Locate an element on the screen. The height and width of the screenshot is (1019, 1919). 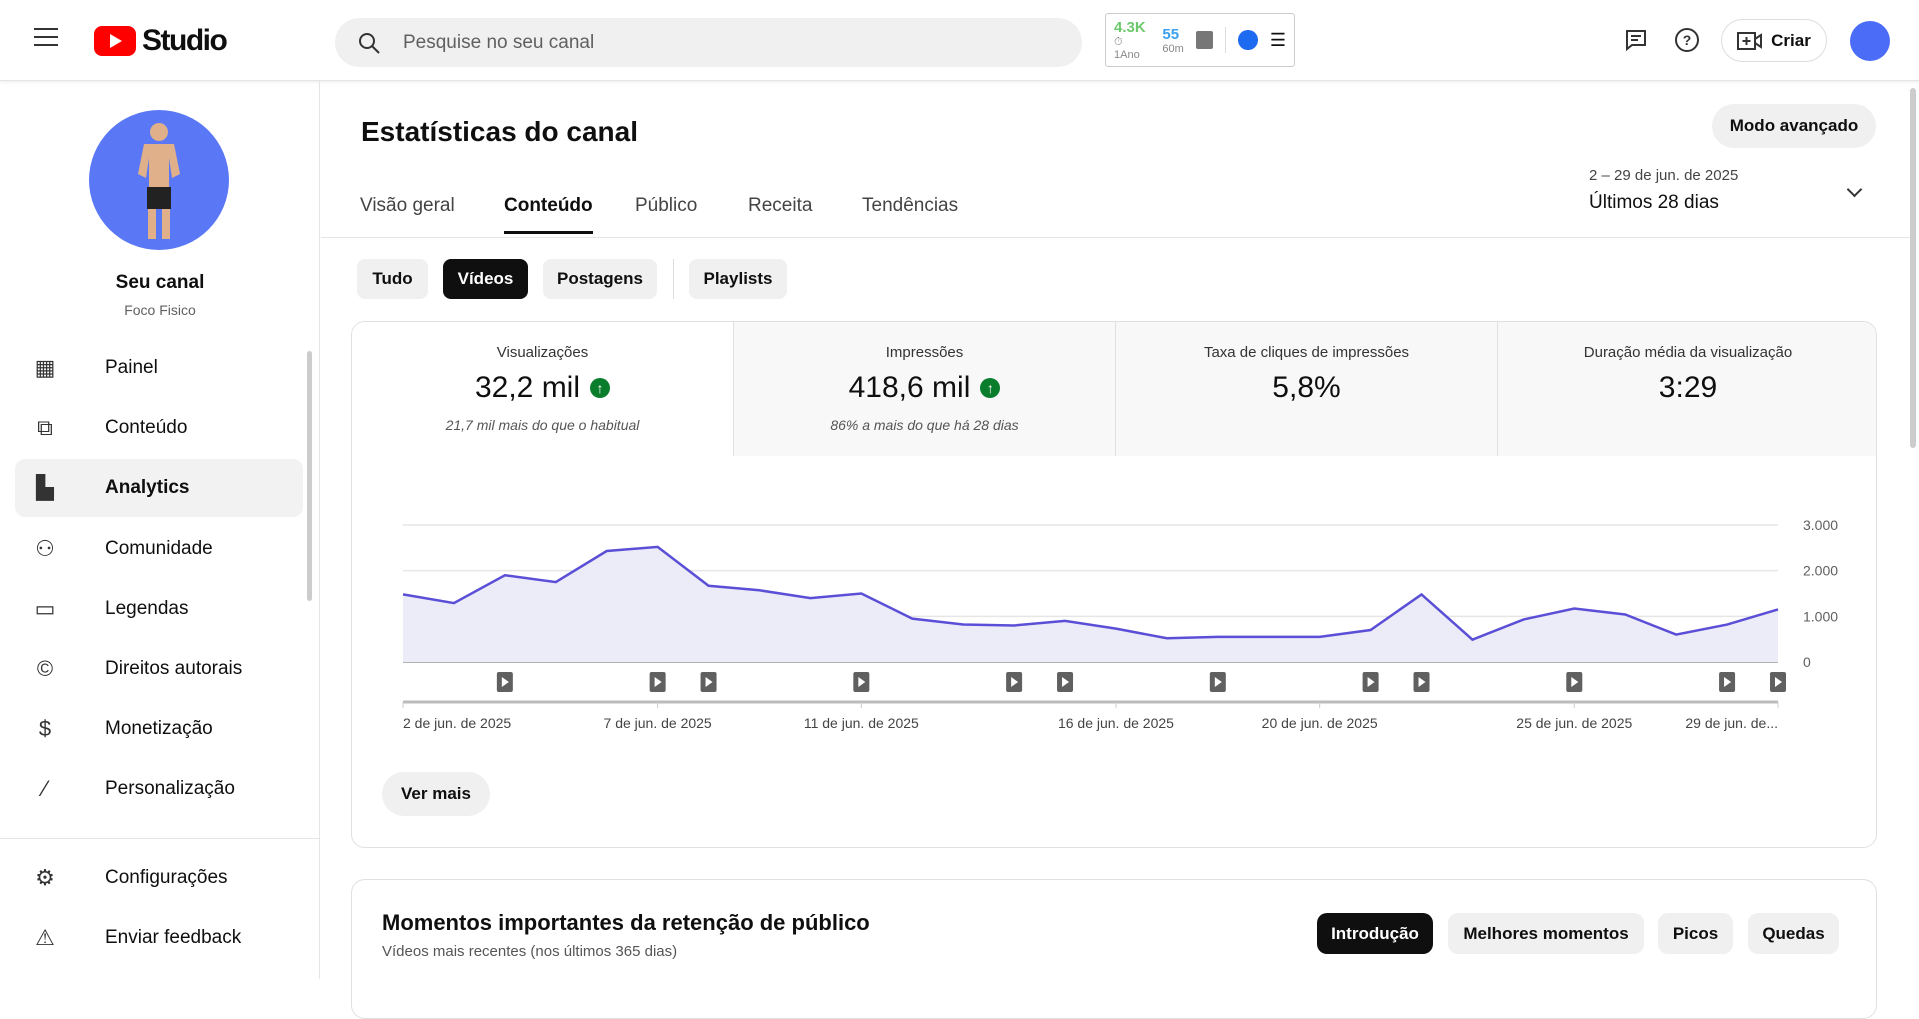
best-moments-button: Melhores momentos is located at coordinates (1546, 933).